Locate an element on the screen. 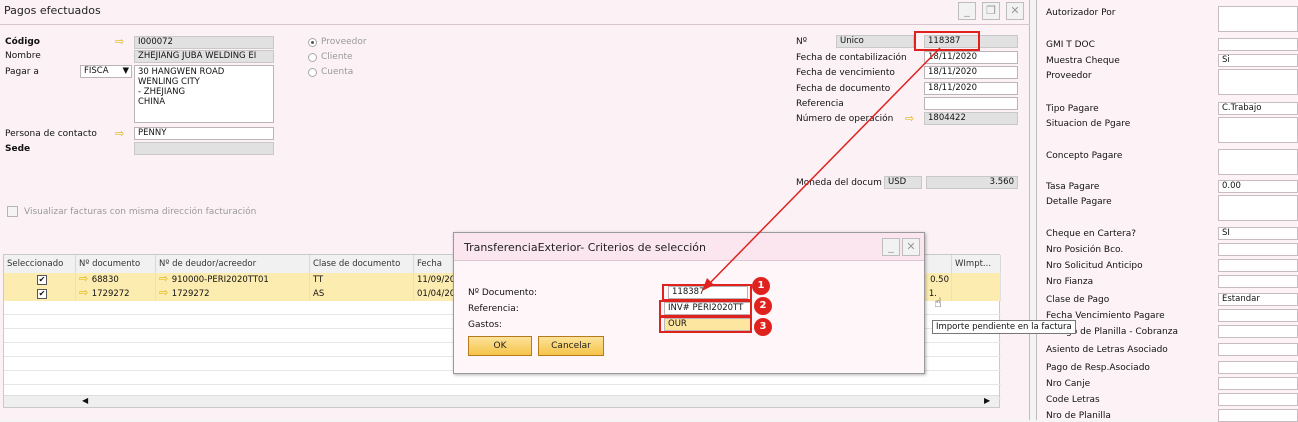  mouse-cursor-icon: ☝ is located at coordinates (938, 303).